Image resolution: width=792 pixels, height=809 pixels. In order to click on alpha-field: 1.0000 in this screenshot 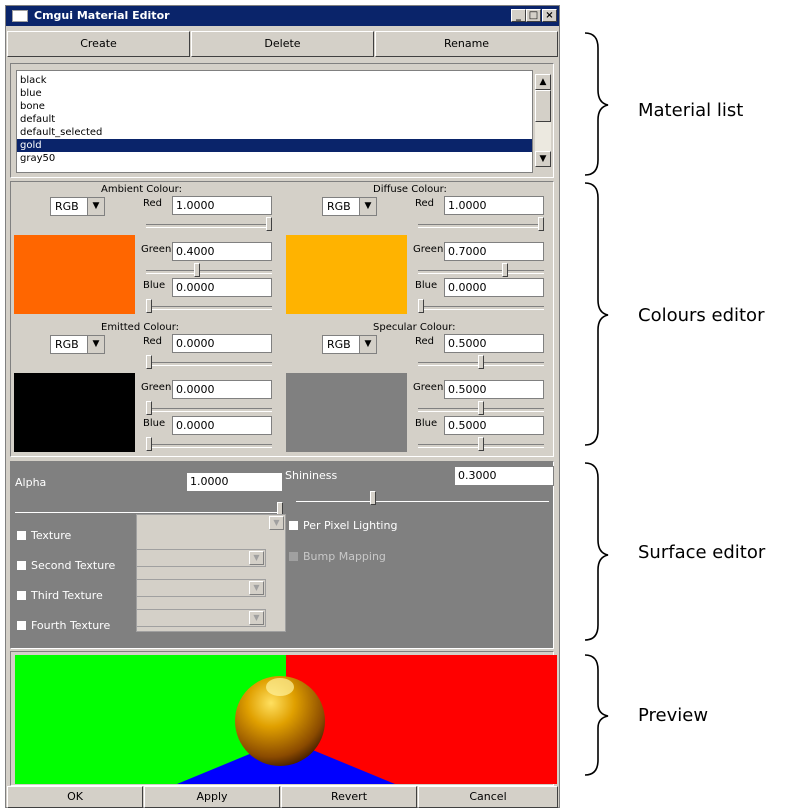, I will do `click(234, 482)`.